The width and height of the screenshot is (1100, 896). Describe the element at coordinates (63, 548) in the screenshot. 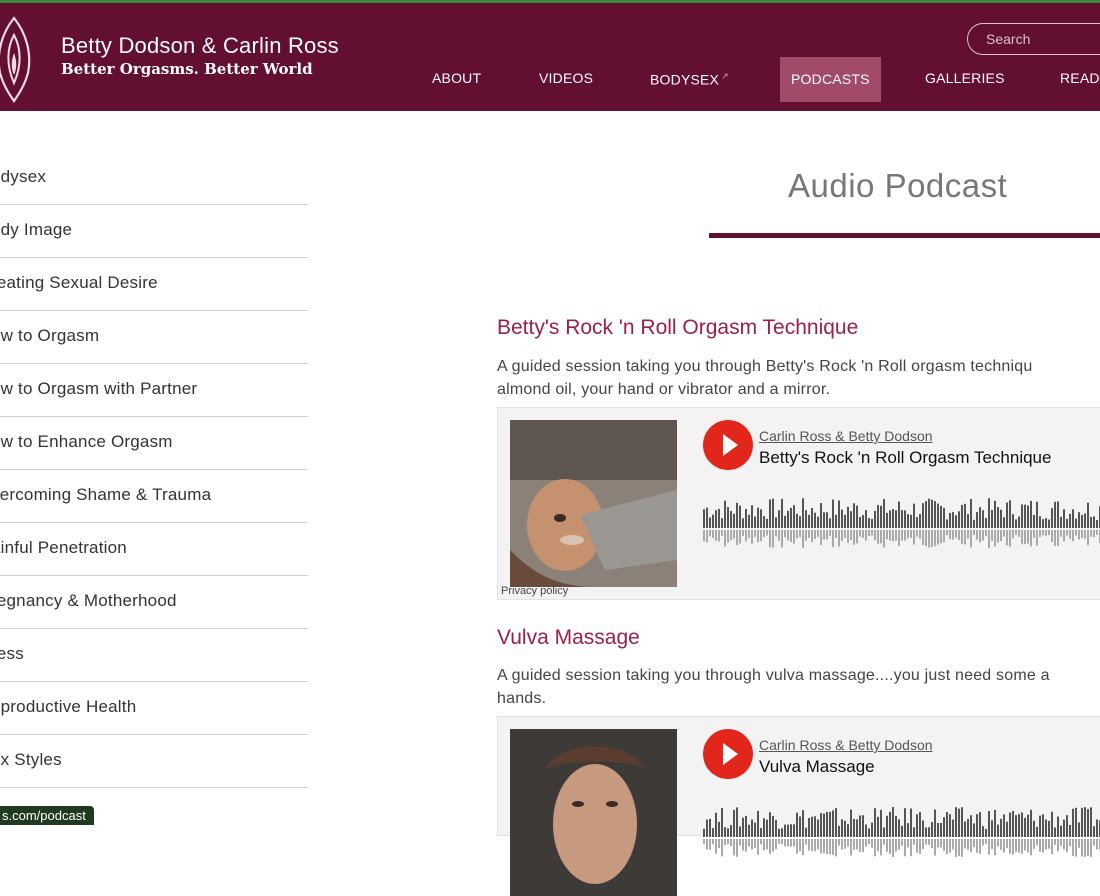

I see `sidebar-item-label: ainful Penetration` at that location.